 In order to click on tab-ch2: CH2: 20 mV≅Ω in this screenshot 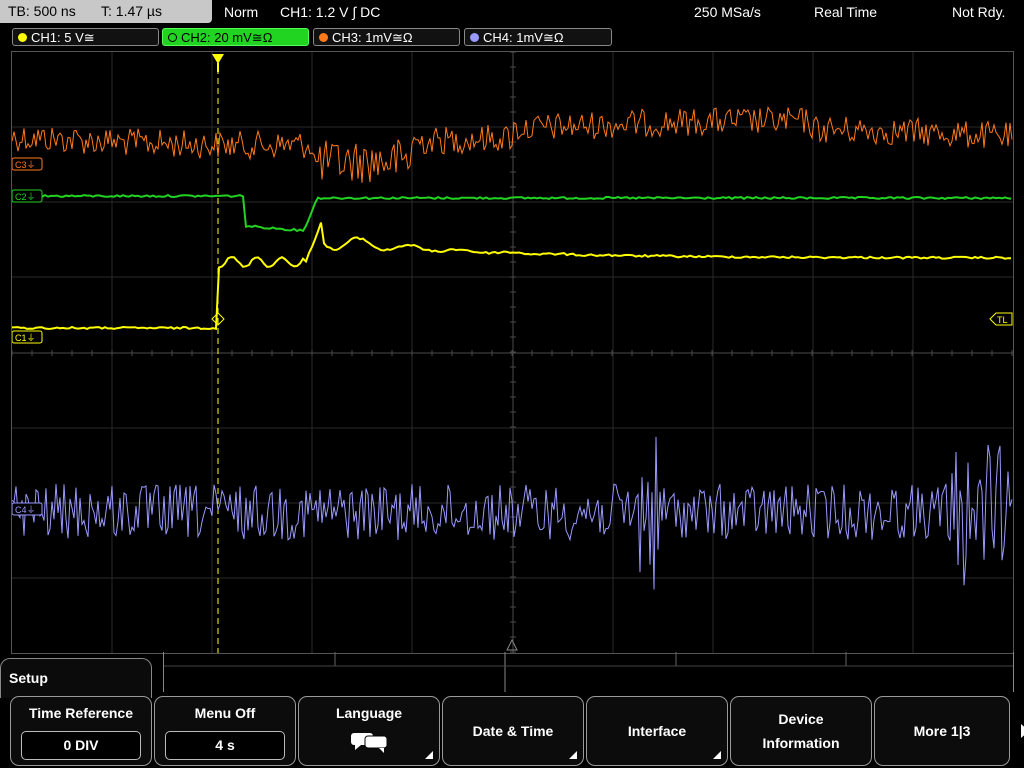, I will do `click(235, 37)`.